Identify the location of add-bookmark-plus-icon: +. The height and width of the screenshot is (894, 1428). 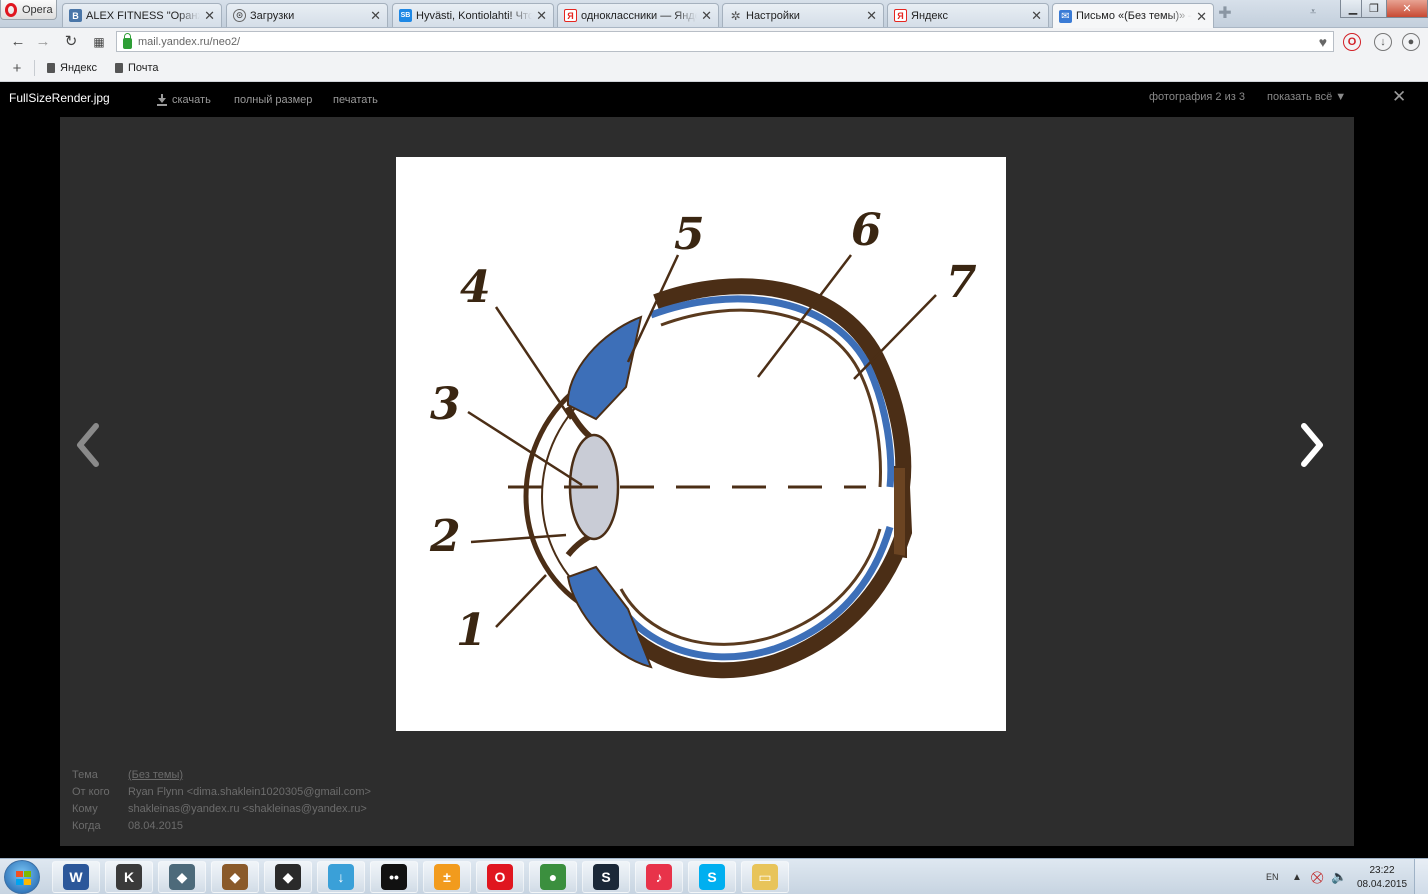
(17, 68).